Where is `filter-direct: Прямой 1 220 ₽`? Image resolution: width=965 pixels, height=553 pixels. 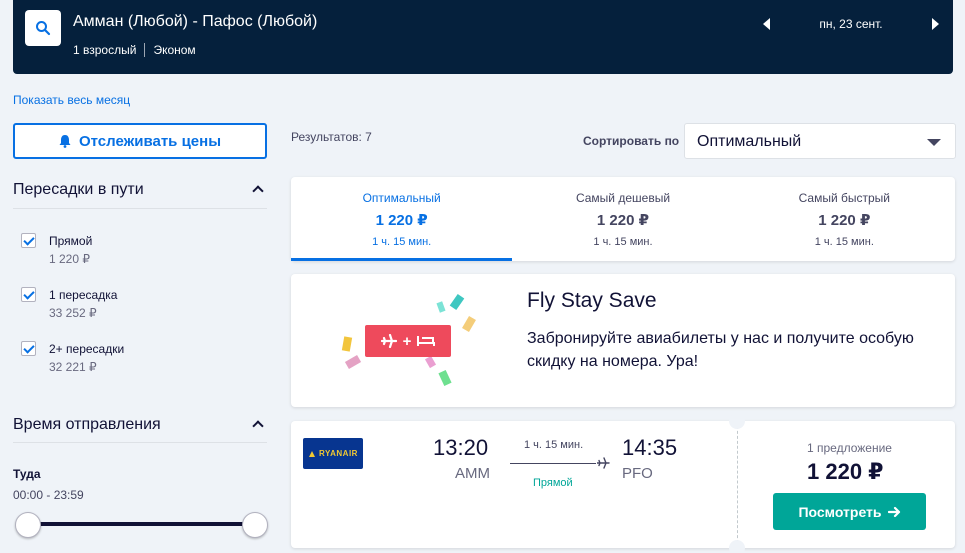
filter-direct: Прямой 1 220 ₽ is located at coordinates (56, 250).